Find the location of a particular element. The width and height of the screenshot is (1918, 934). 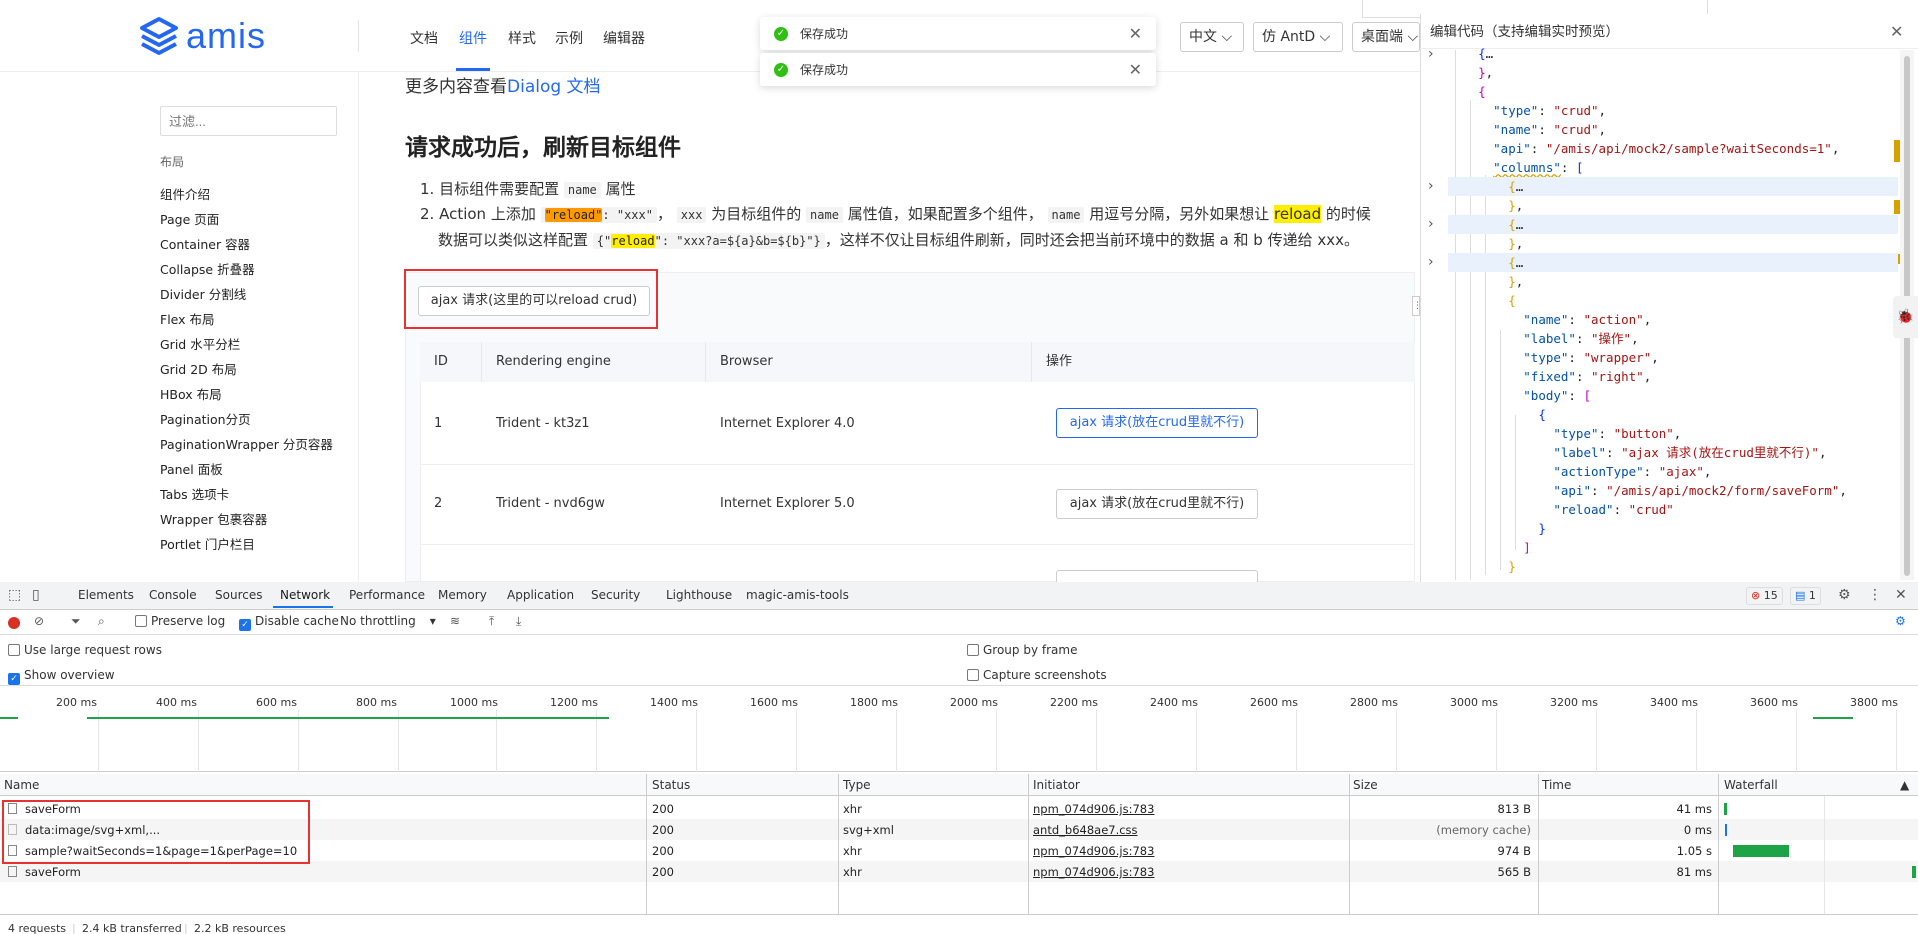

column-header-waterfall: Waterfall is located at coordinates (1751, 785).